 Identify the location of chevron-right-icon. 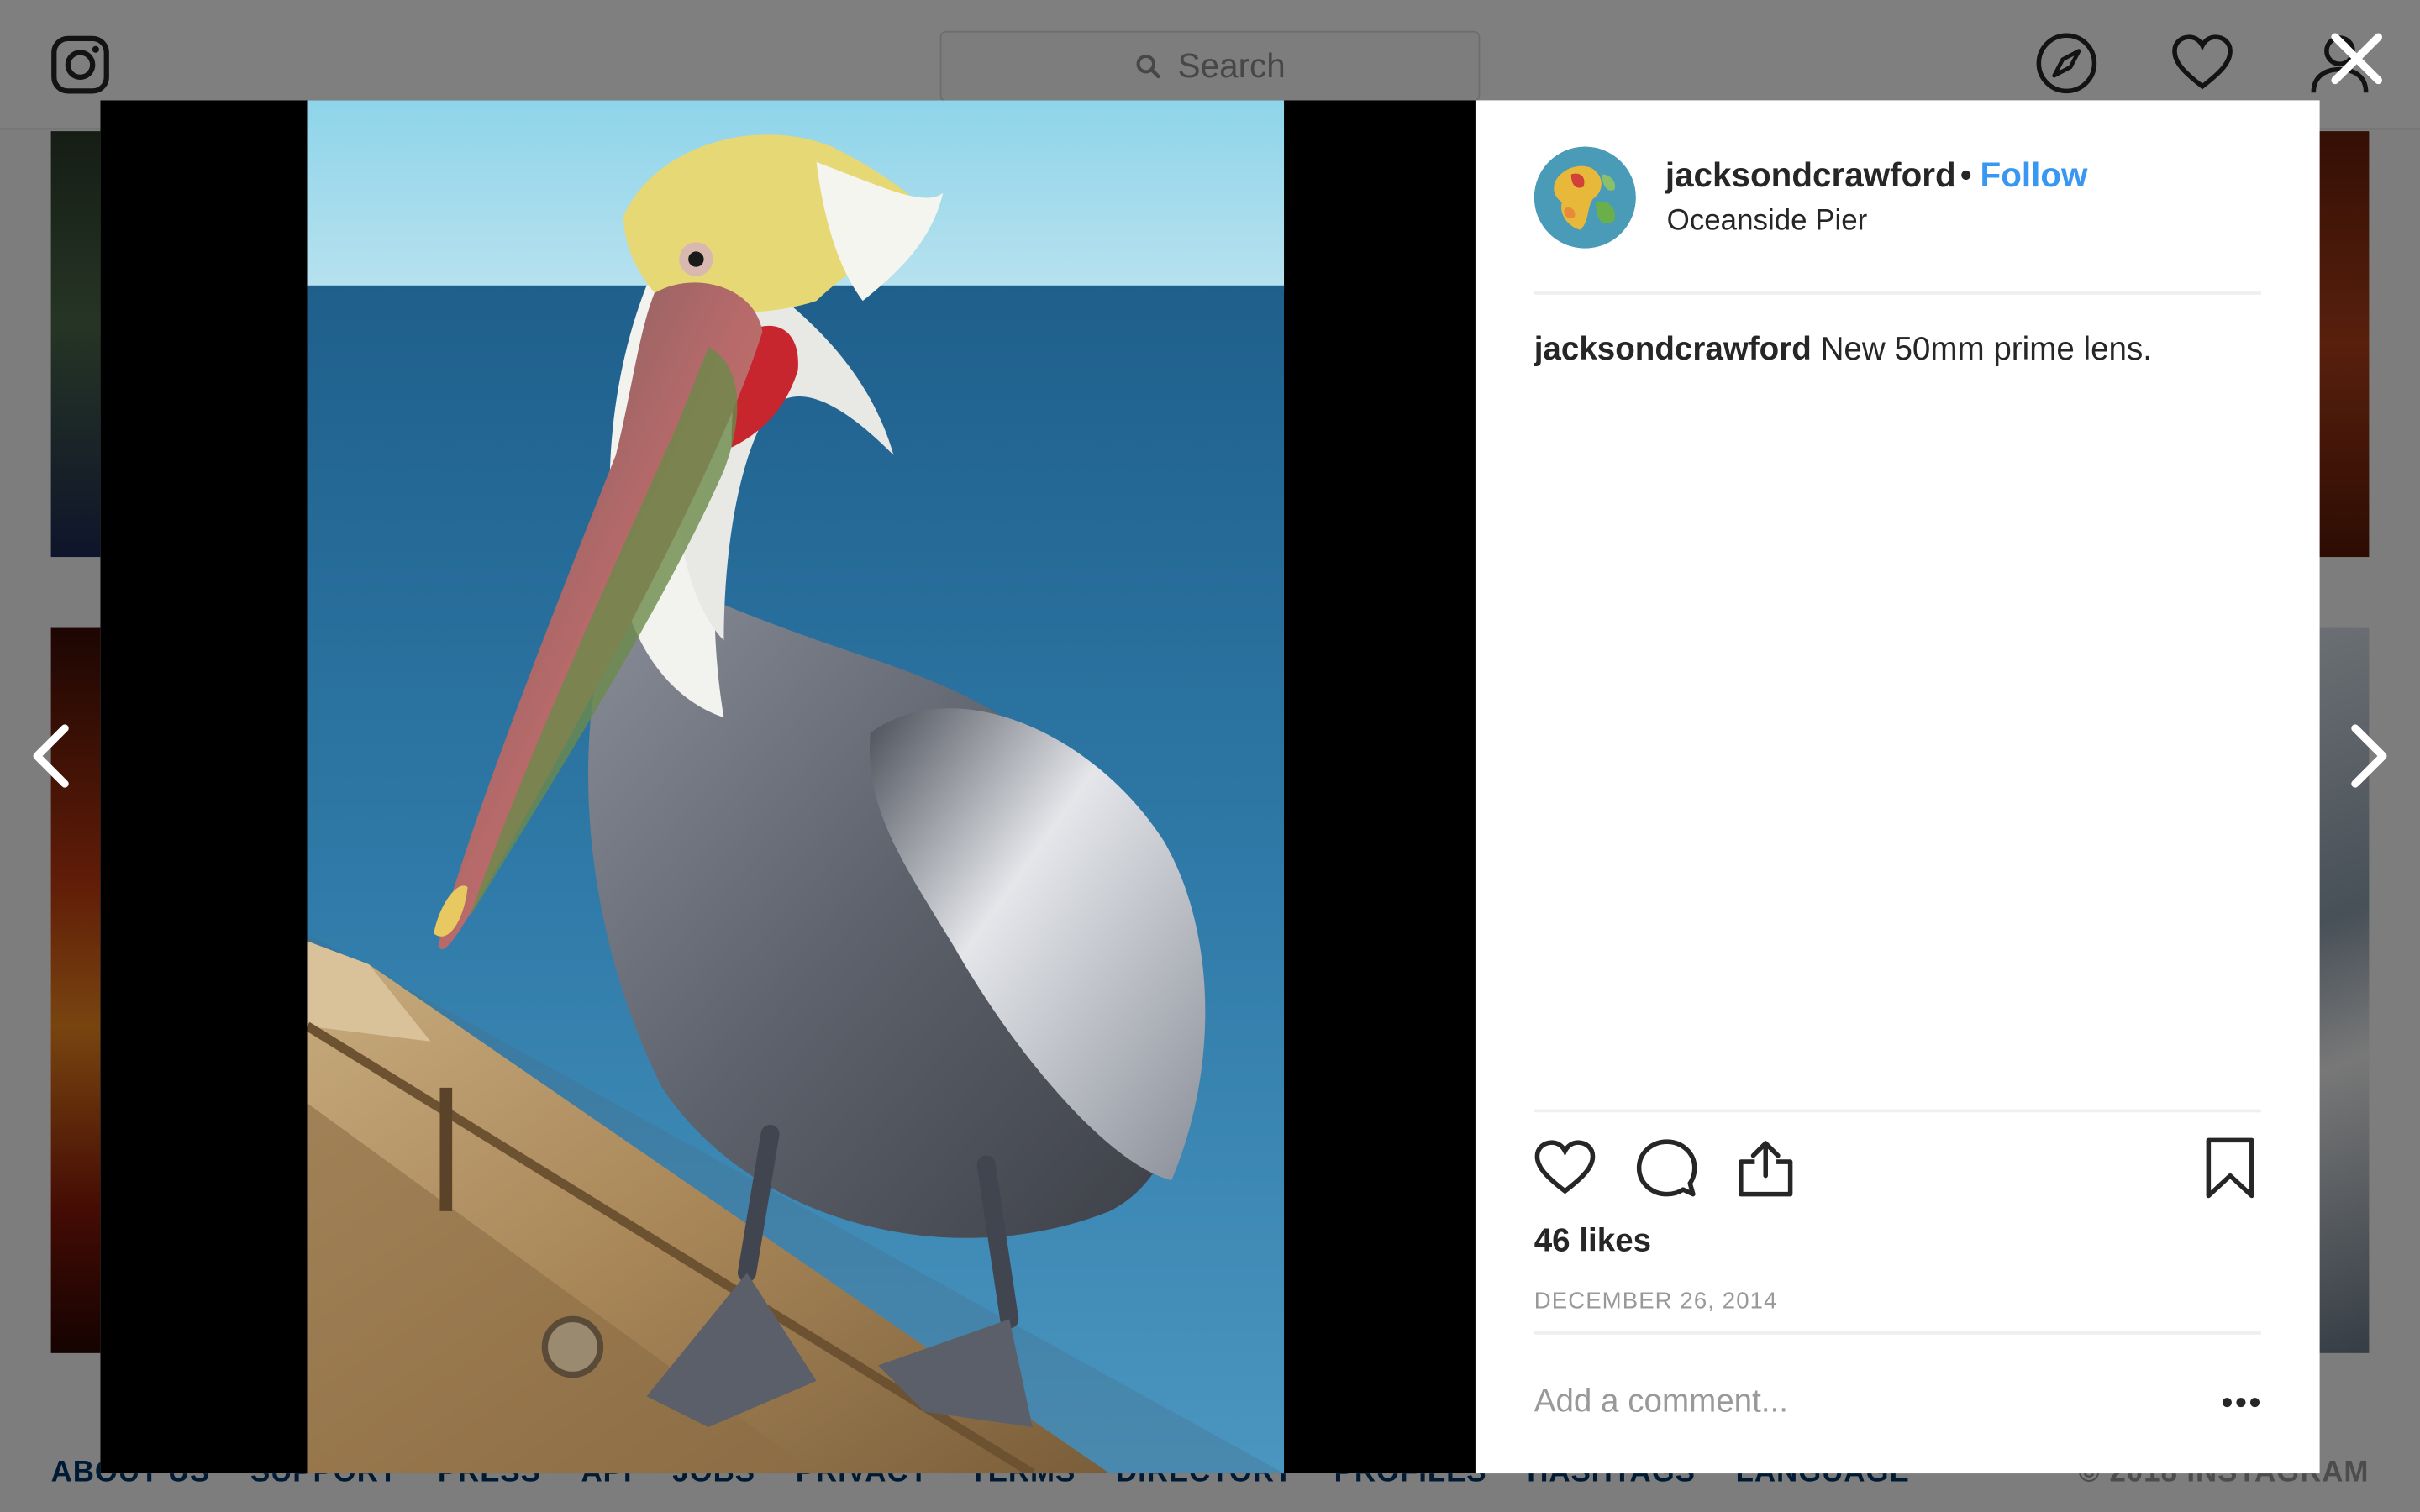
(2369, 756).